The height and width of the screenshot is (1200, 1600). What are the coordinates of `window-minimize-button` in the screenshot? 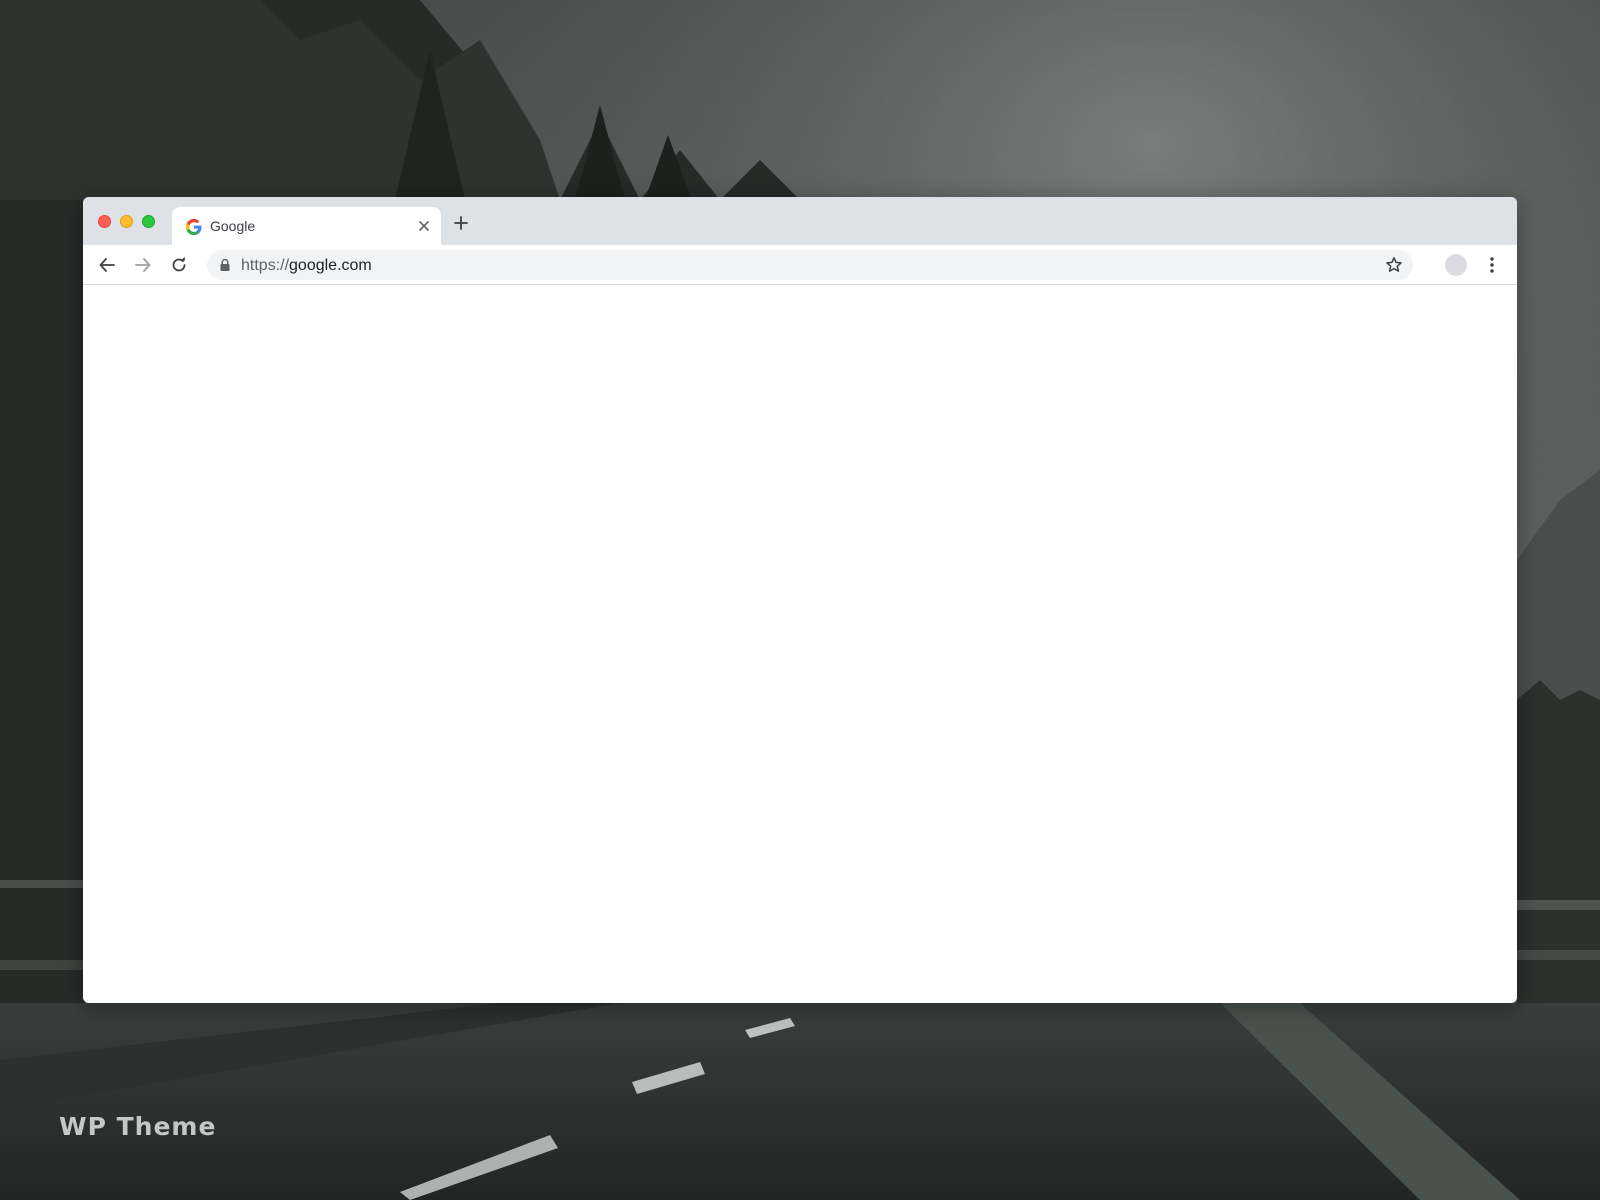 It's located at (126, 221).